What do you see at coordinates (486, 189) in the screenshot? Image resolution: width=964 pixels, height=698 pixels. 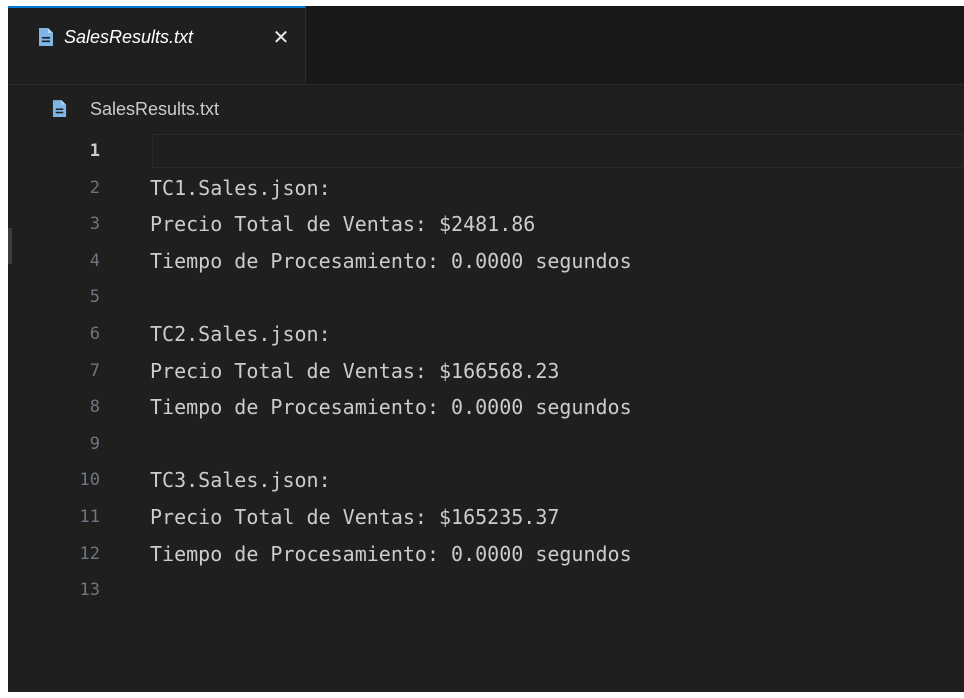 I see `editor-line: 2 TC1.Sales.json:` at bounding box center [486, 189].